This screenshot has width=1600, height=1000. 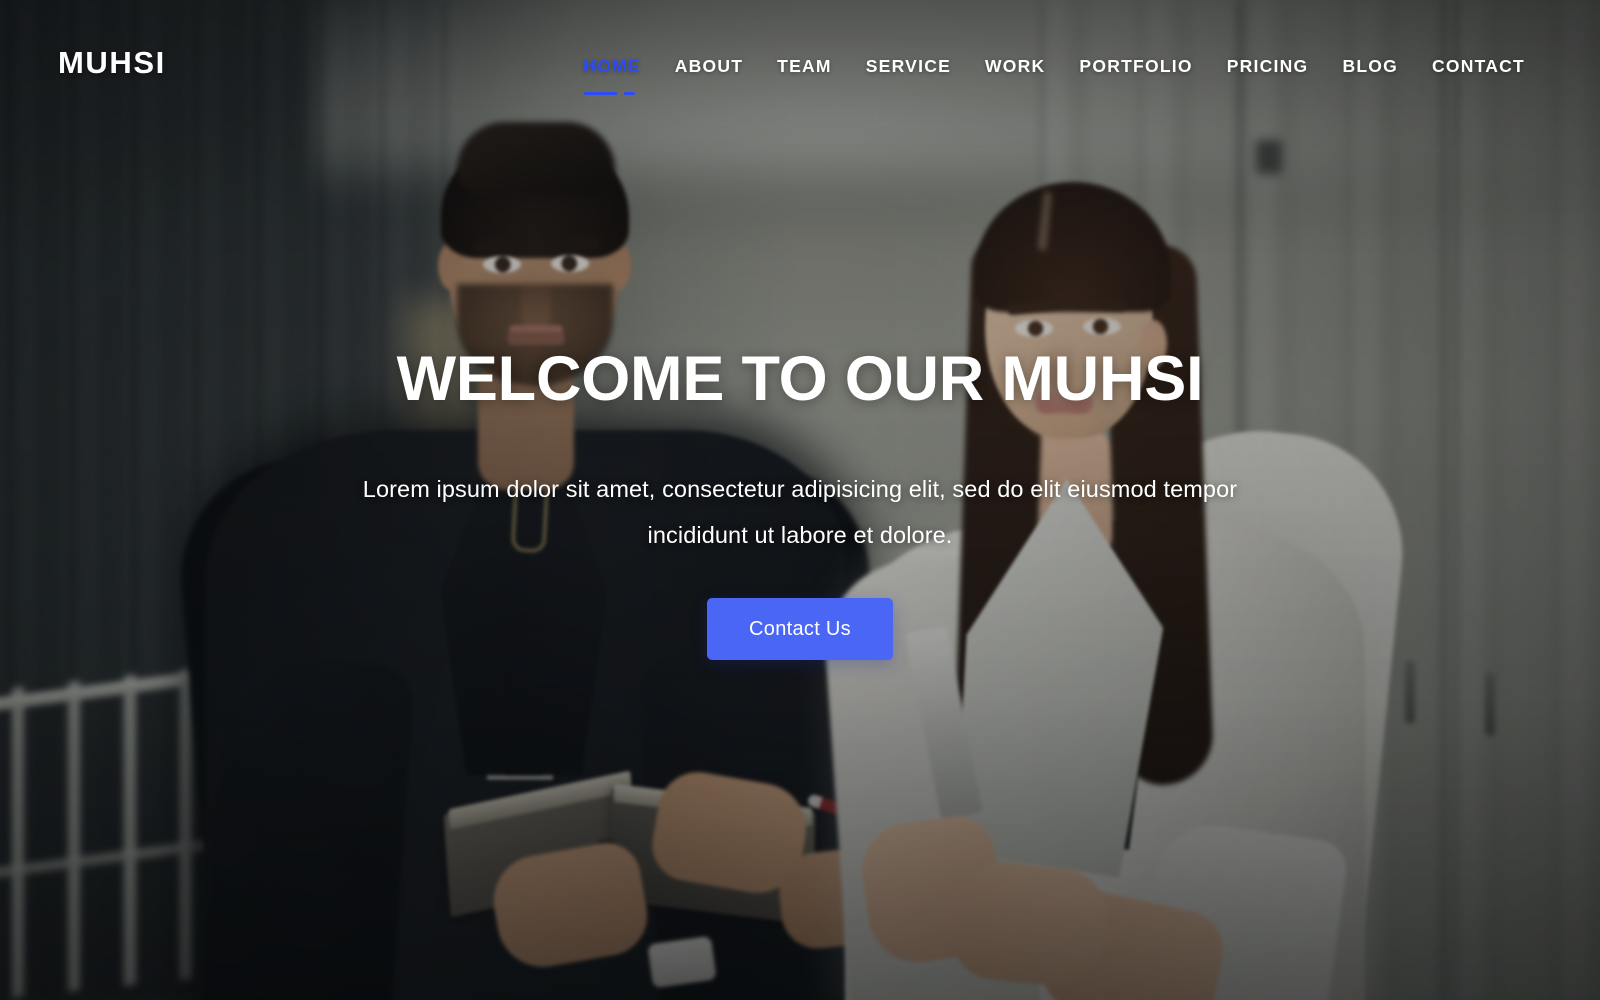 I want to click on hero-cta-wrapper: Contact Us, so click(x=800, y=629).